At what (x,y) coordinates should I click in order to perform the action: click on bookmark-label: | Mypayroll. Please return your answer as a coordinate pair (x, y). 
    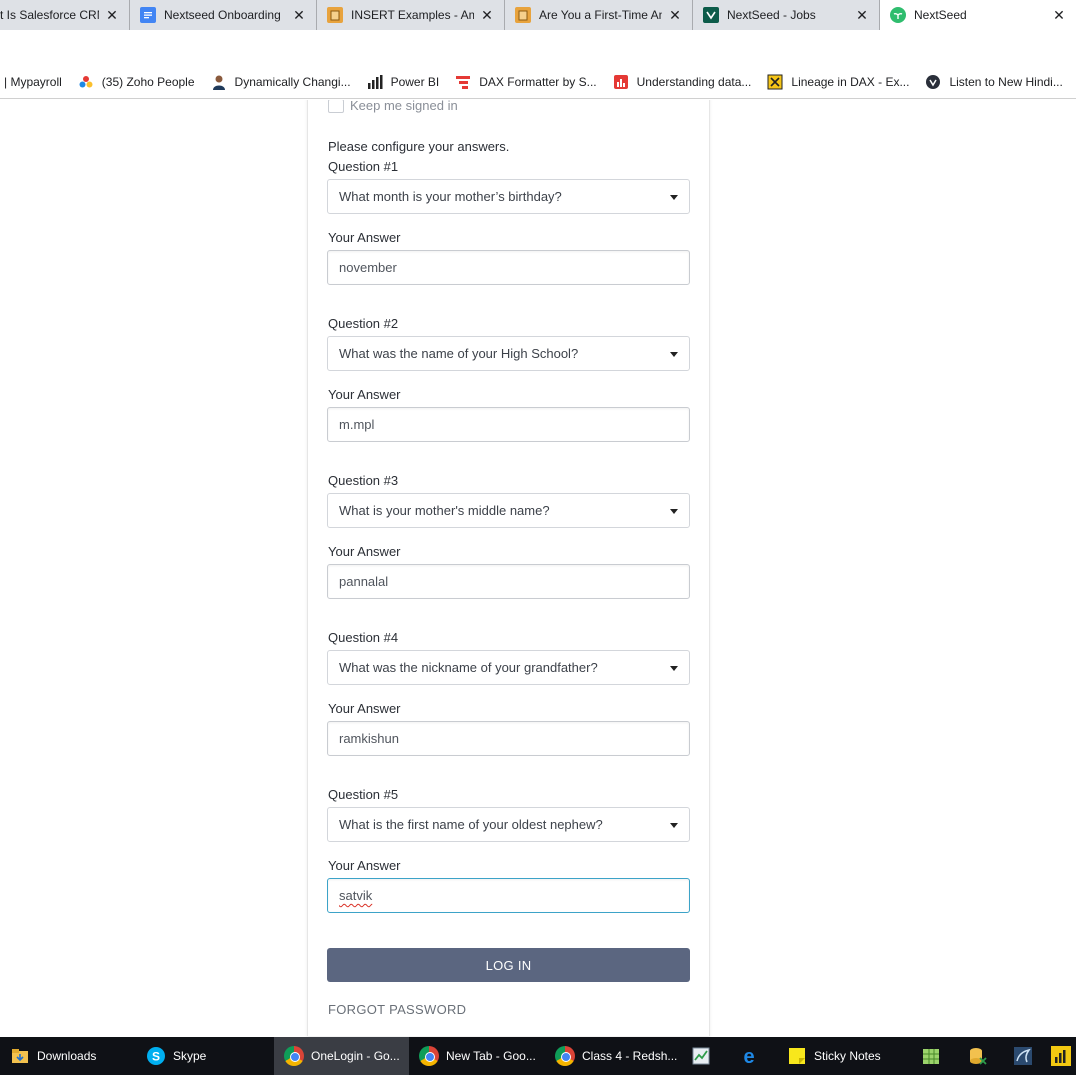
    Looking at the image, I should click on (33, 82).